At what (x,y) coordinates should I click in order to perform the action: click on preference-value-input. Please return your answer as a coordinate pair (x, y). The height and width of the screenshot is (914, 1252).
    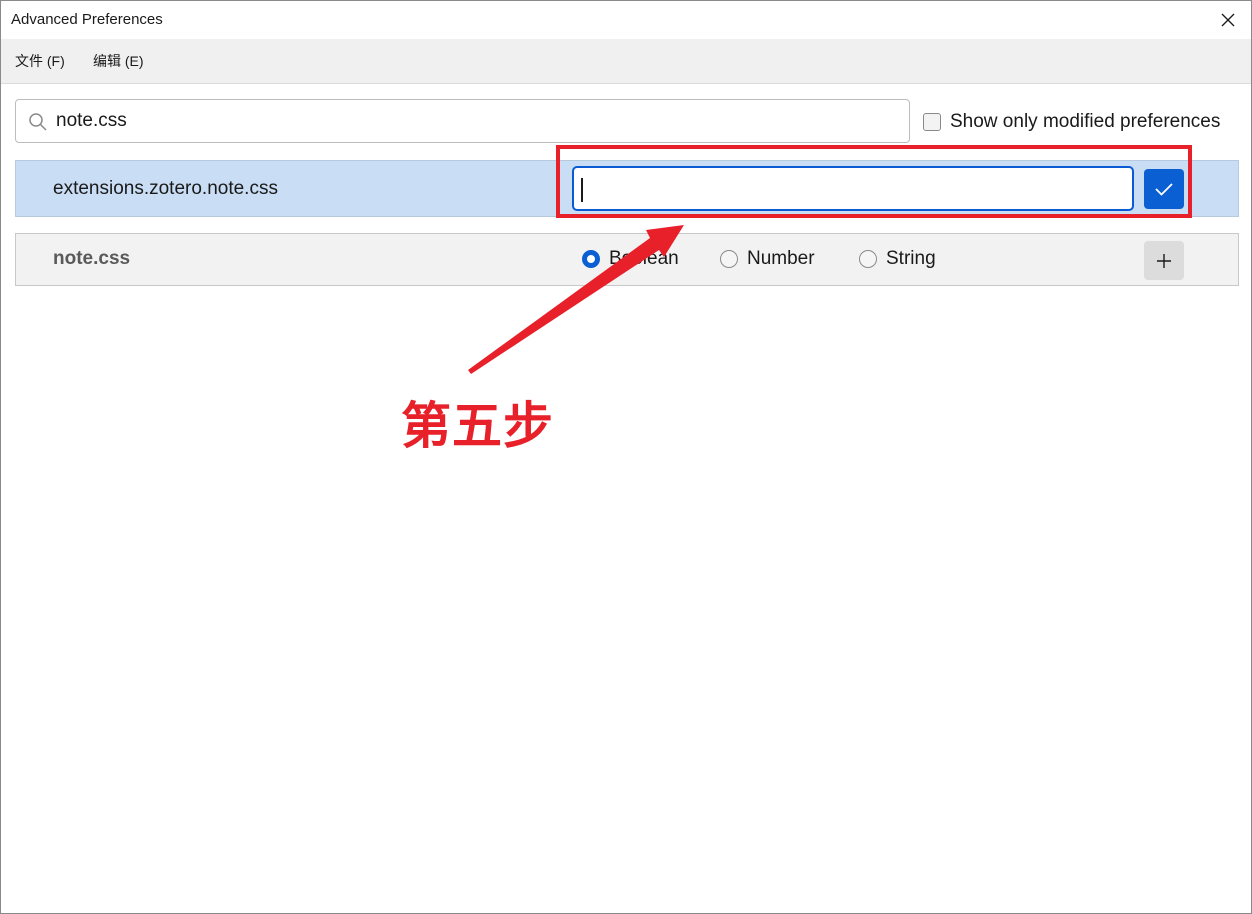
    Looking at the image, I should click on (853, 188).